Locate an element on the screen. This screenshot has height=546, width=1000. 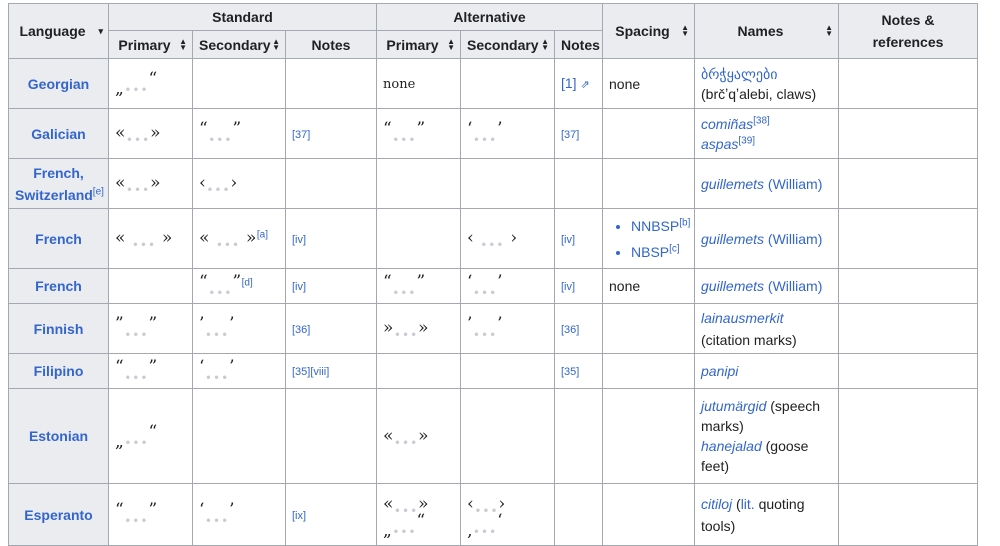
name-link: citiloj is located at coordinates (716, 504).